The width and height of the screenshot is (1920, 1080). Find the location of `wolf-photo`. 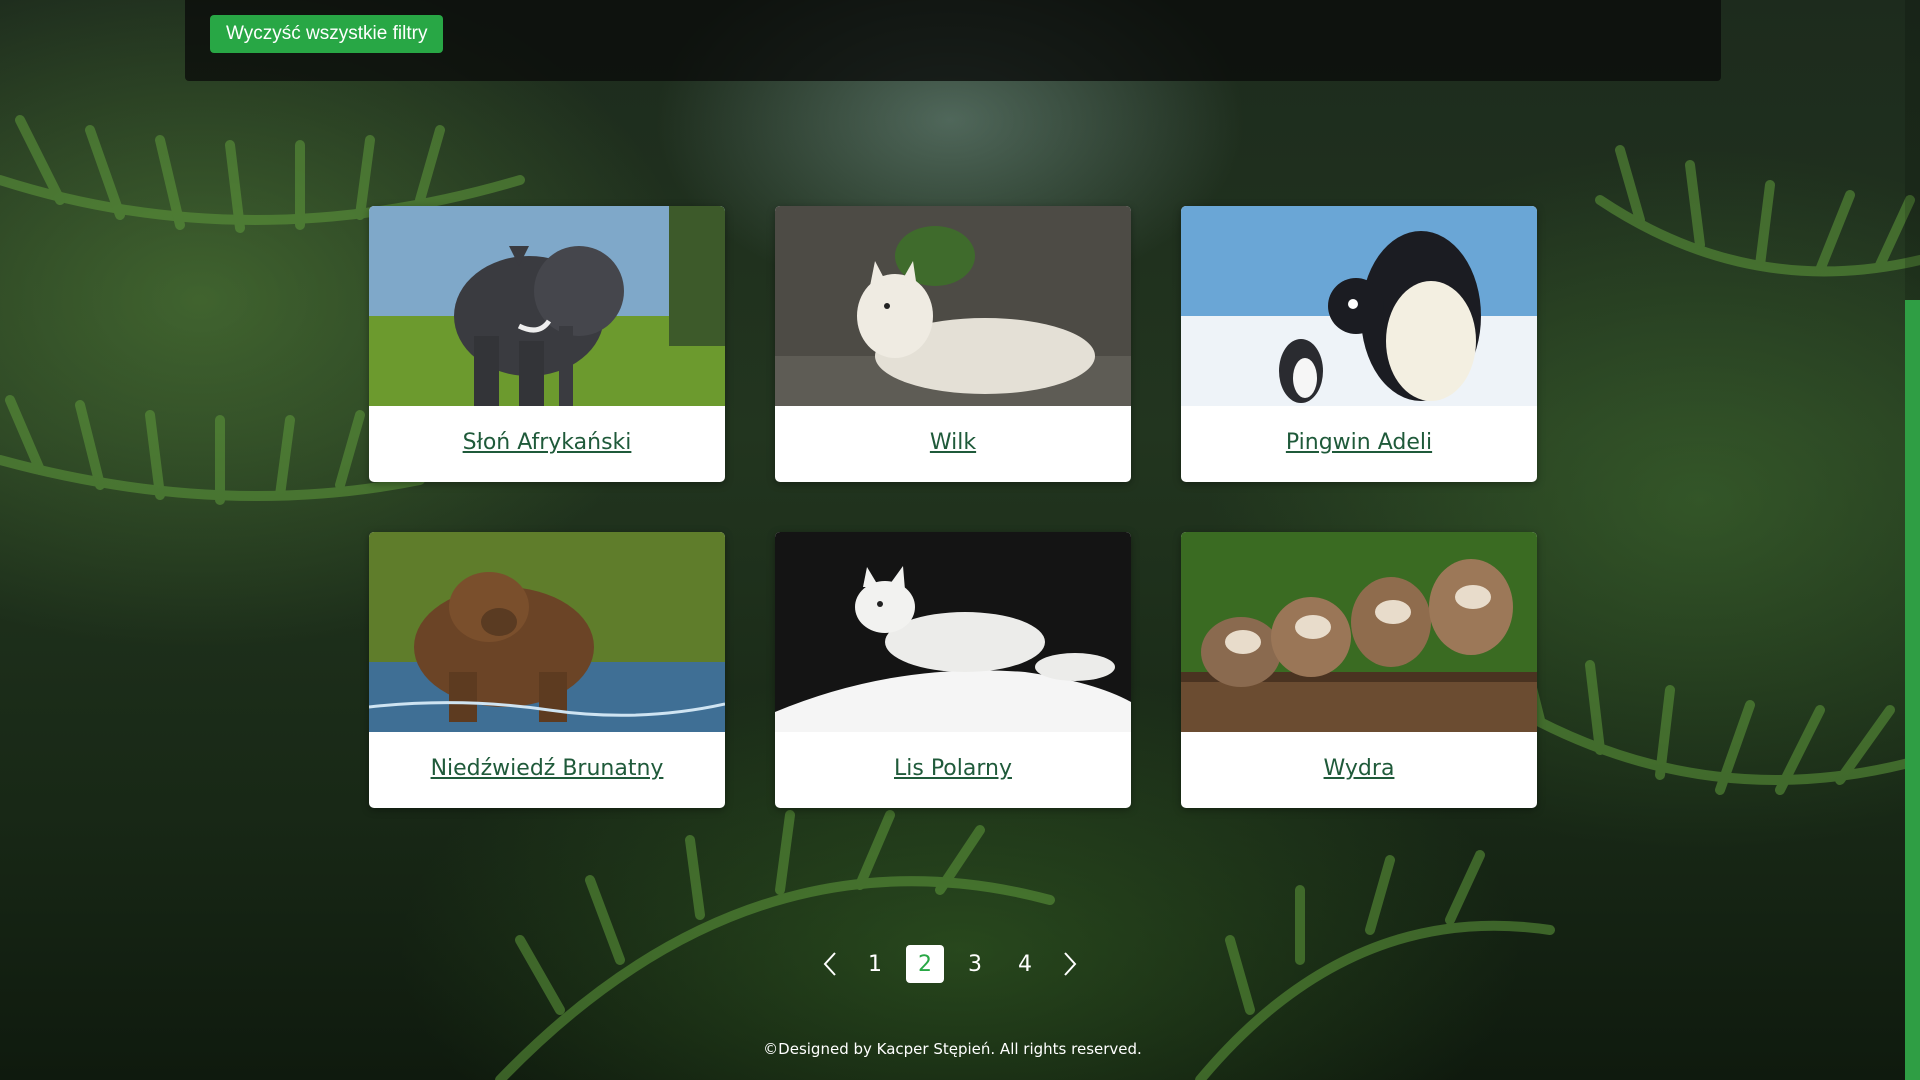

wolf-photo is located at coordinates (953, 306).